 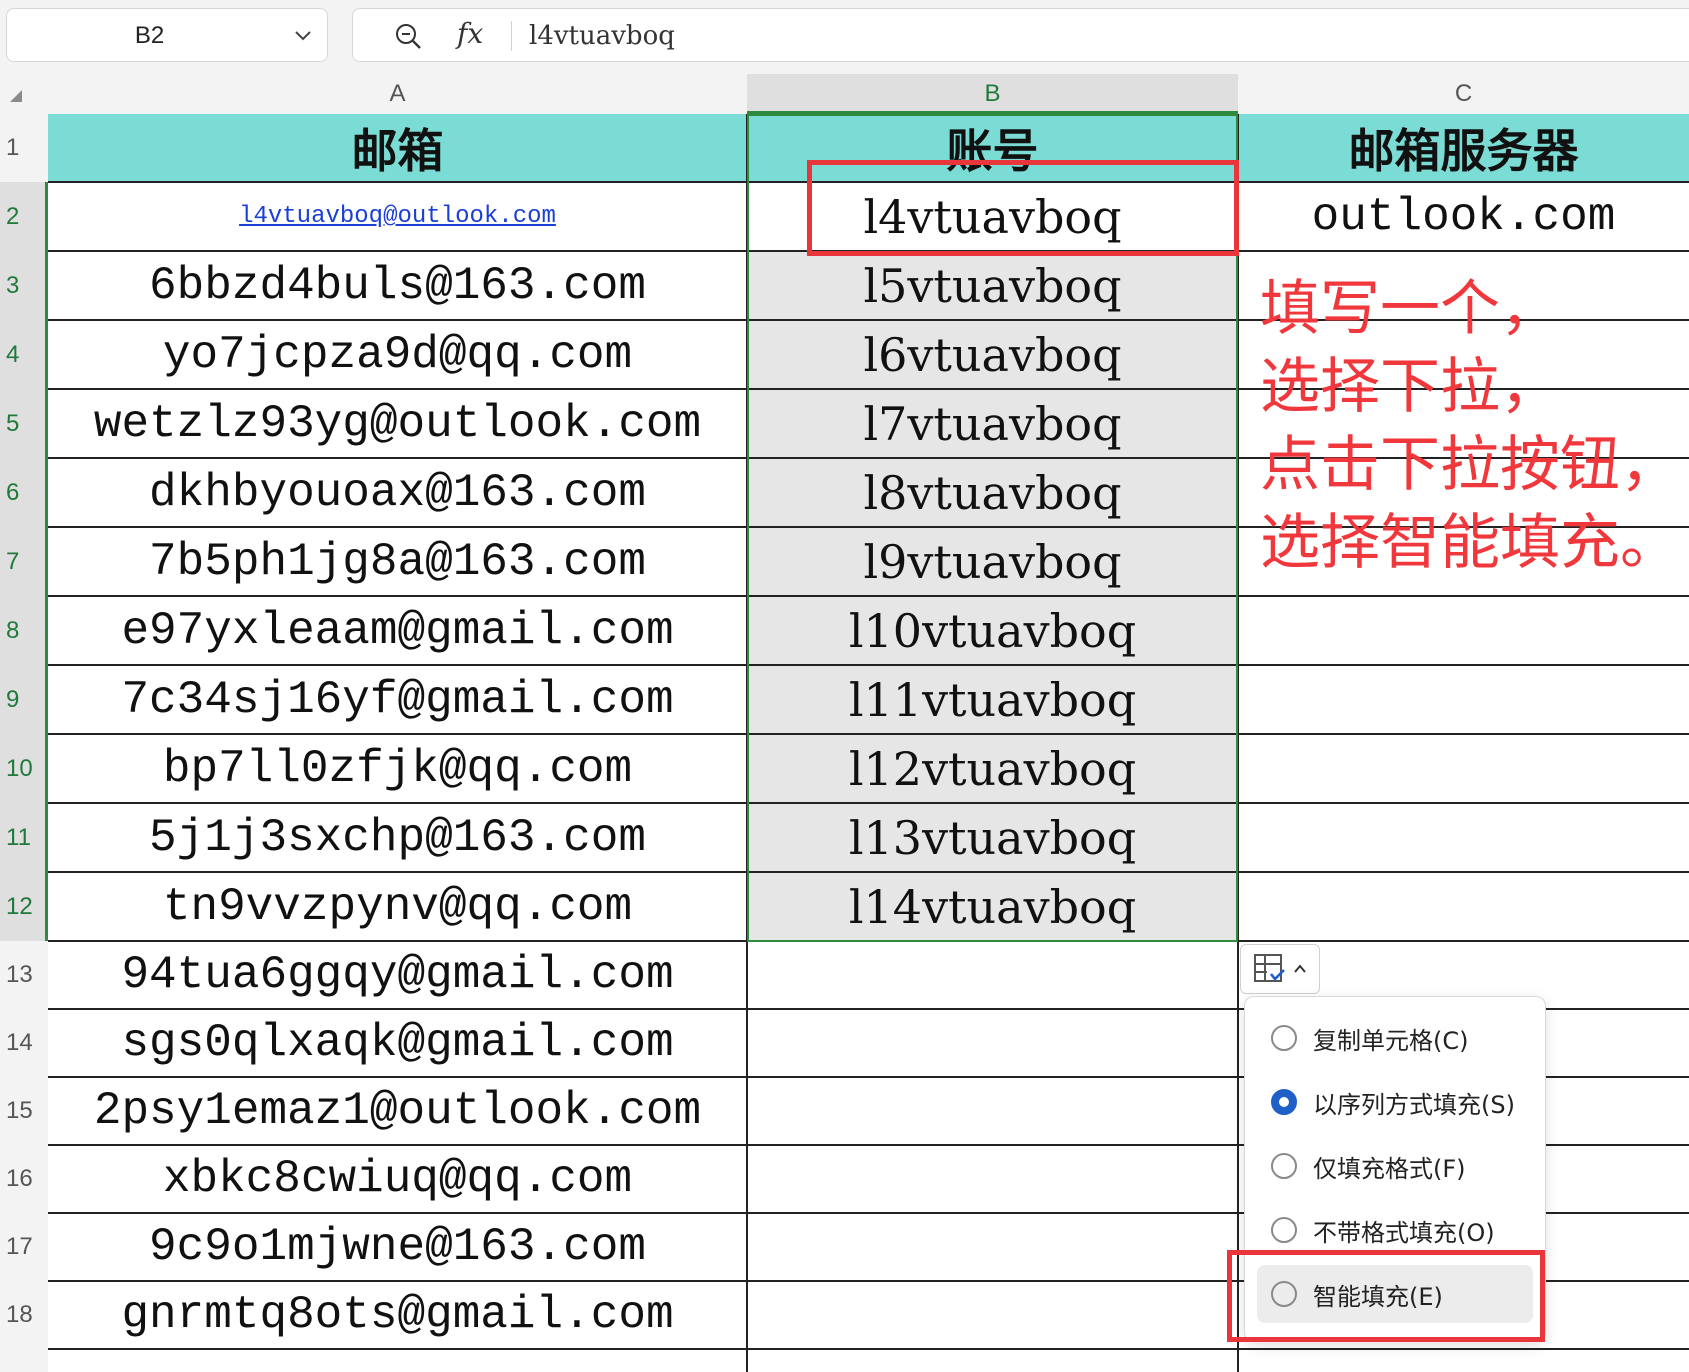 What do you see at coordinates (1284, 1038) in the screenshot?
I see `radio-copy-cells` at bounding box center [1284, 1038].